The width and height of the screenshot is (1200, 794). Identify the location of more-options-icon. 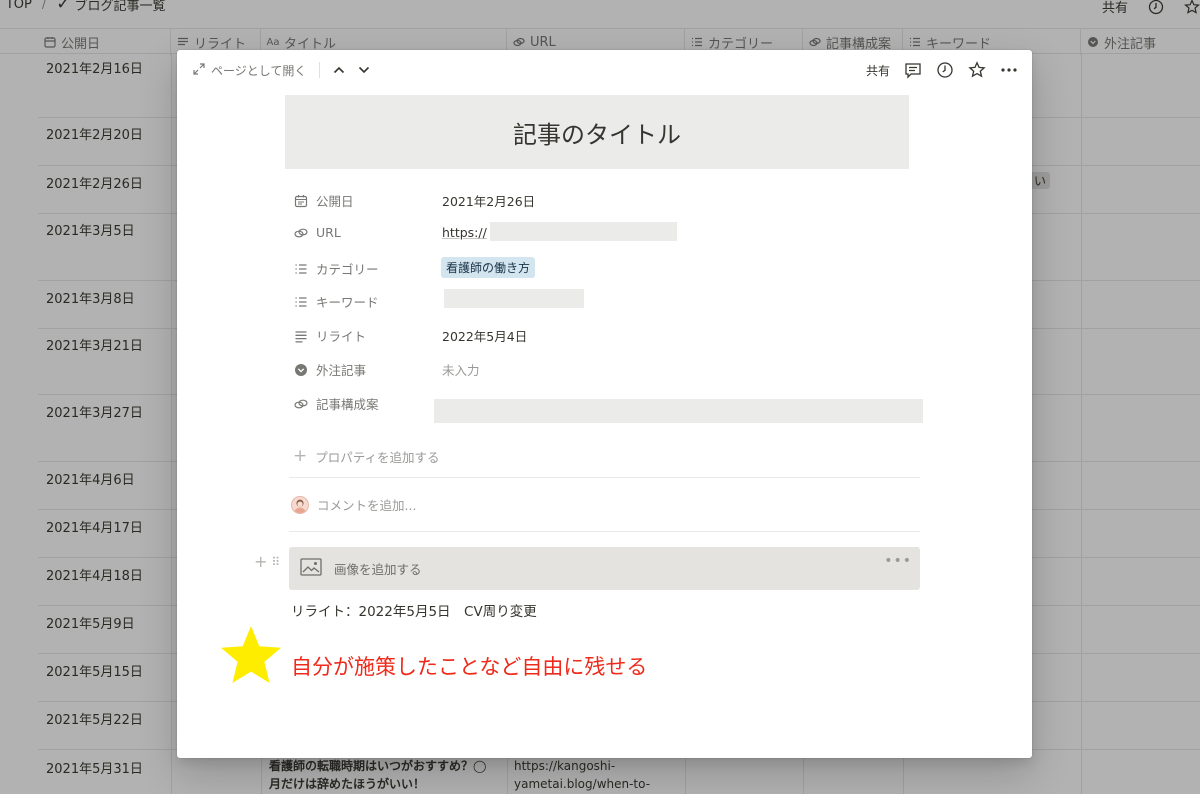
(1009, 70).